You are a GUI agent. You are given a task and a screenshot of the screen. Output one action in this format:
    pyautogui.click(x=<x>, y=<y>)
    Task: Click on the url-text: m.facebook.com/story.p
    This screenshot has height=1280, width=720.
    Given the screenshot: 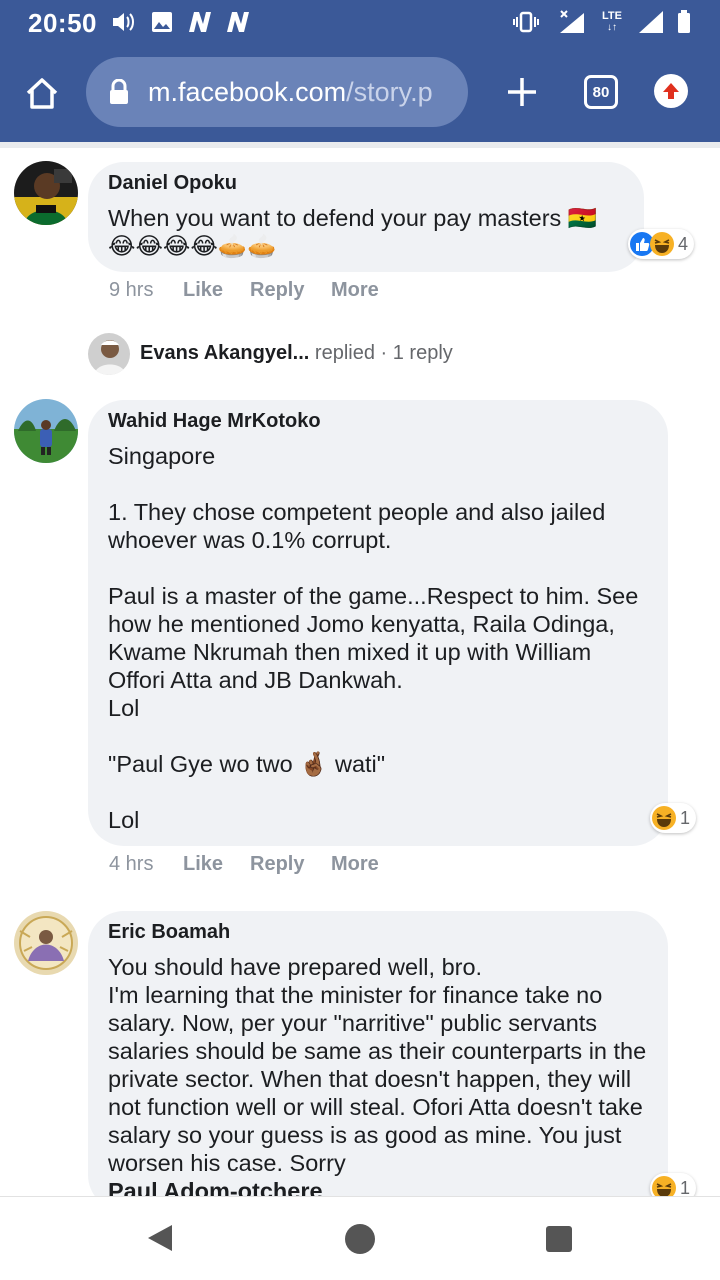 What is the action you would take?
    pyautogui.click(x=290, y=92)
    